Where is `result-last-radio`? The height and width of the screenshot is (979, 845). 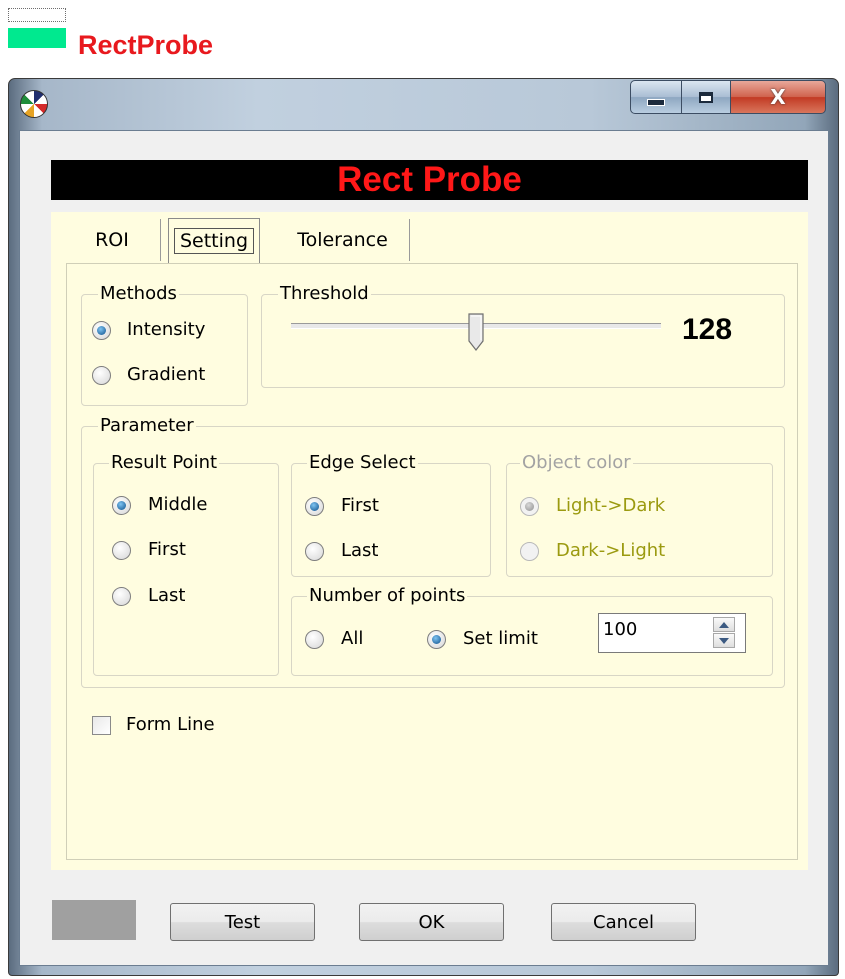
result-last-radio is located at coordinates (121, 596).